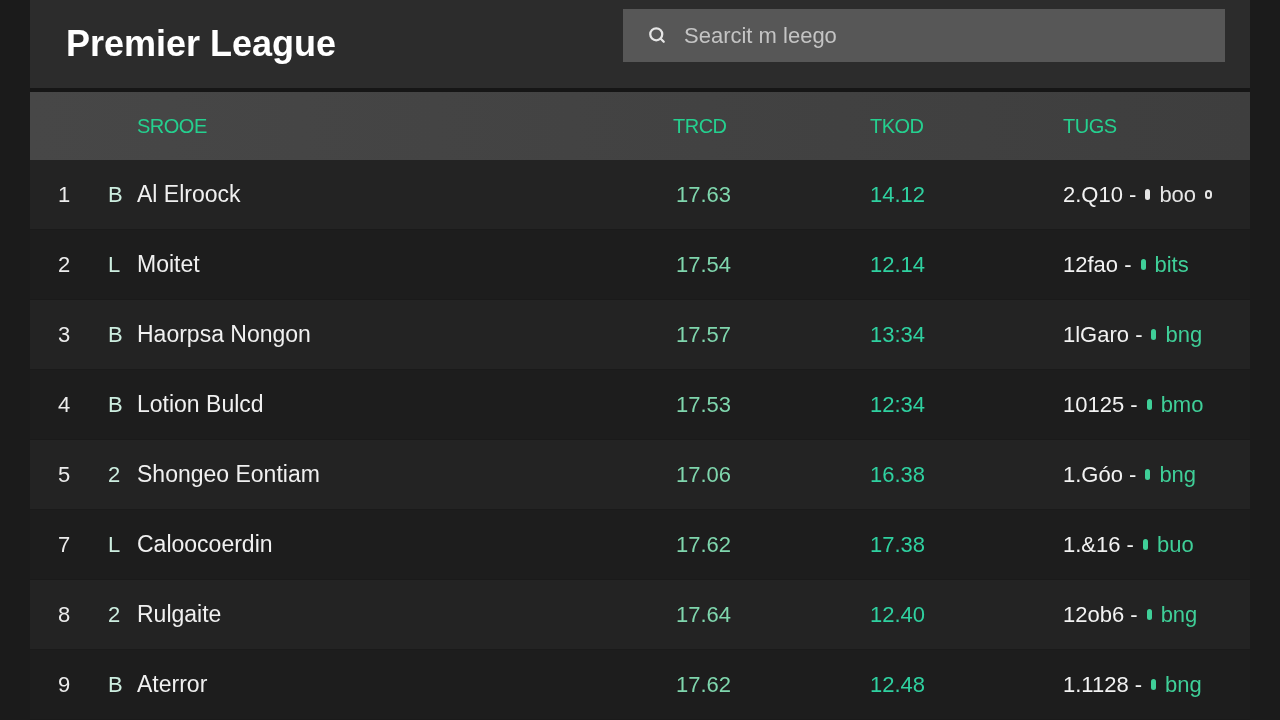 The height and width of the screenshot is (720, 1280). What do you see at coordinates (1098, 545) in the screenshot?
I see `tugs-value: 1.&16 -` at bounding box center [1098, 545].